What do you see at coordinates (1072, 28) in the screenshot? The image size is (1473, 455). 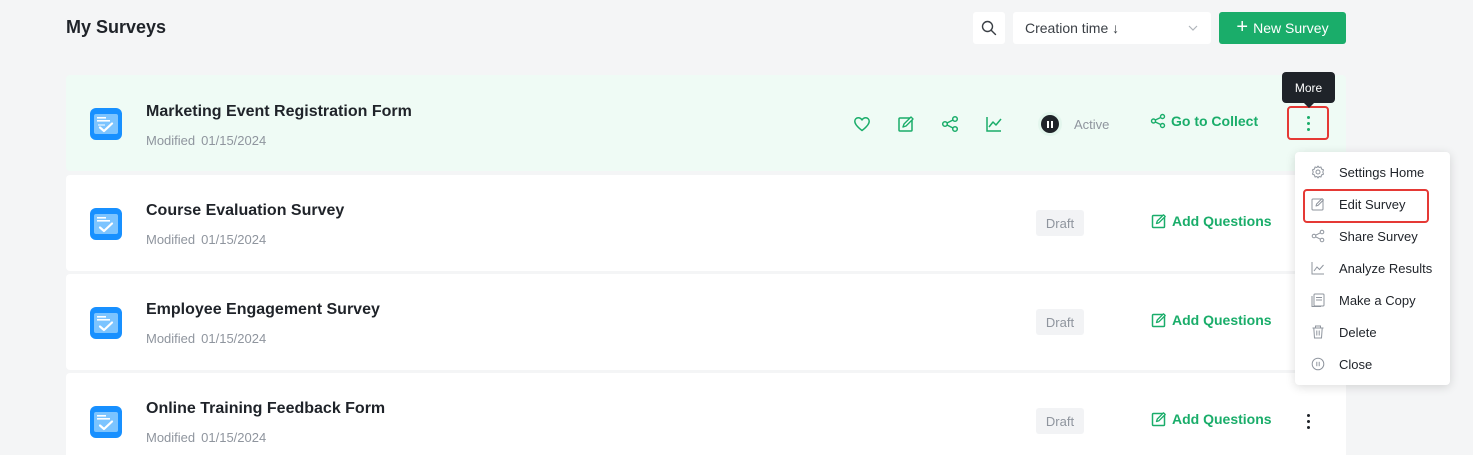 I see `sort-label: Creation time ↓` at bounding box center [1072, 28].